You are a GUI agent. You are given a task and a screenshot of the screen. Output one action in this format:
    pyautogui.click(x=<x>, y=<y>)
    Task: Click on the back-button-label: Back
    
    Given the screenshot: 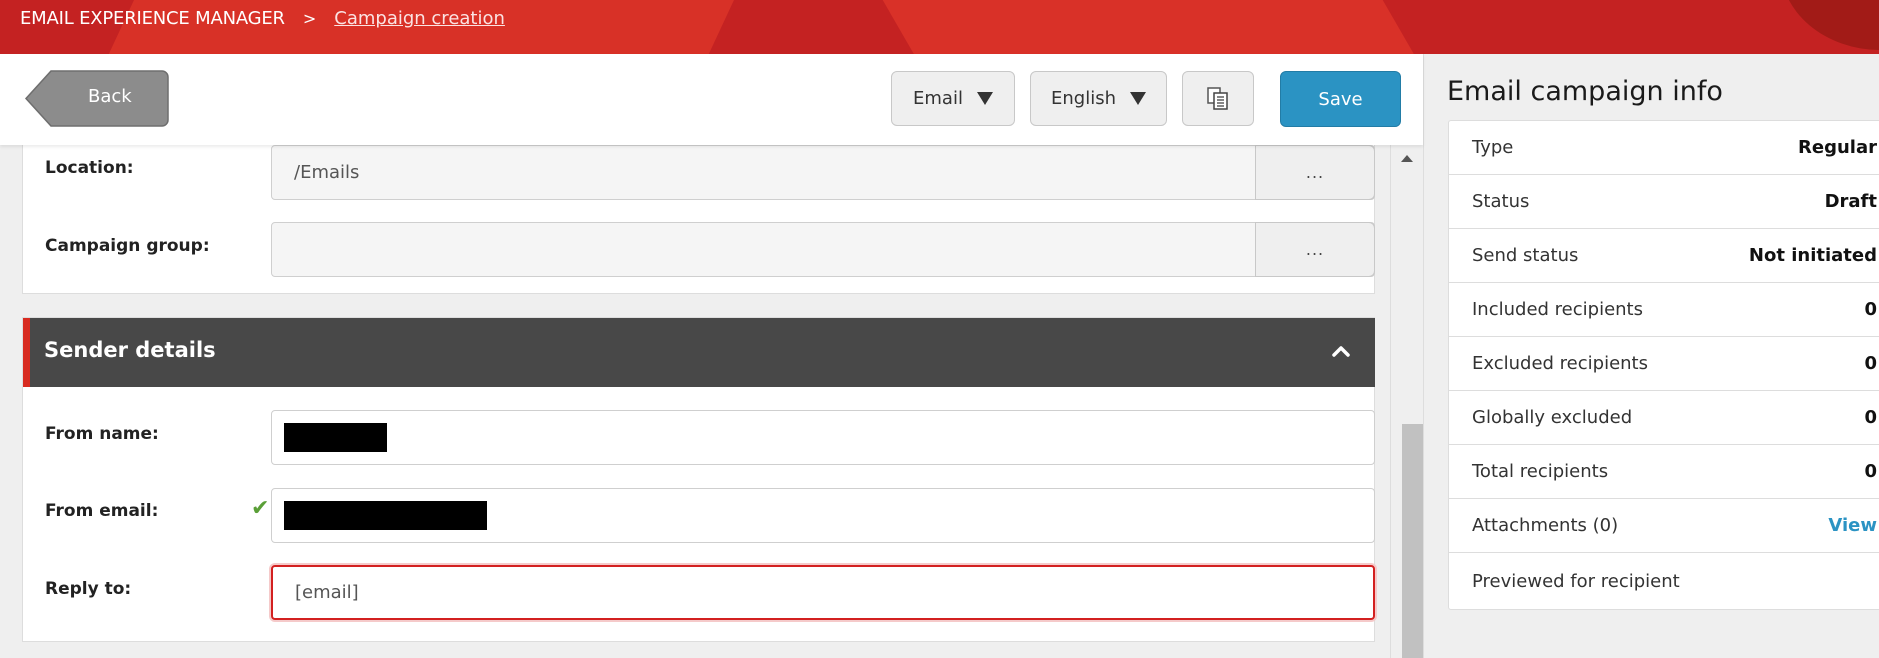 What is the action you would take?
    pyautogui.click(x=110, y=96)
    